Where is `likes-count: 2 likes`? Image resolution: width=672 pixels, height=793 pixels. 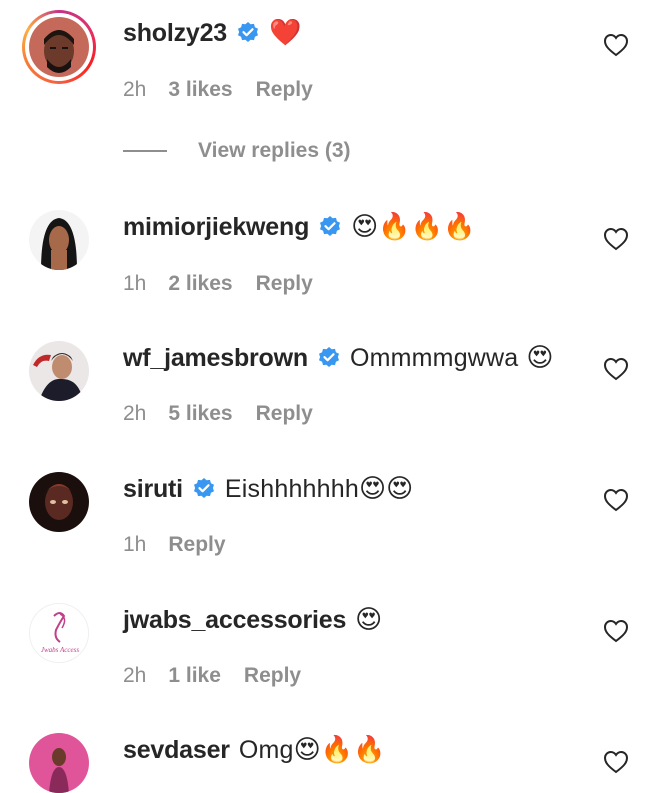 likes-count: 2 likes is located at coordinates (200, 284).